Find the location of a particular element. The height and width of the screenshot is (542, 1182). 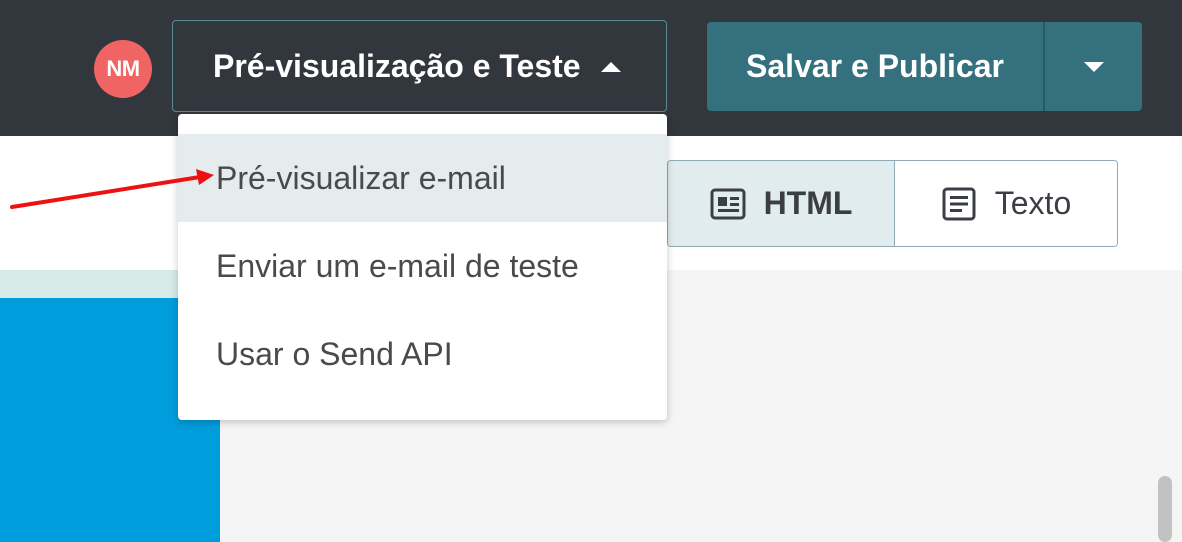

avatar: NM is located at coordinates (123, 69).